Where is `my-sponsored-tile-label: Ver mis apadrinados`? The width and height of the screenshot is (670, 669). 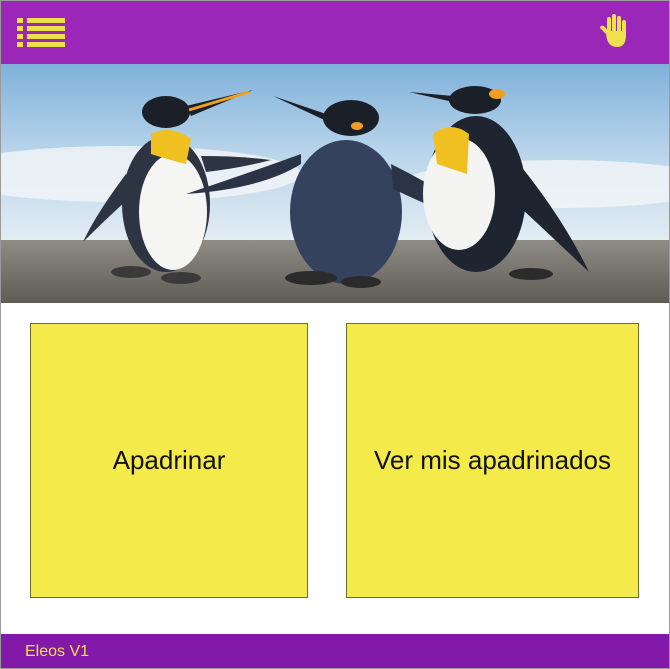 my-sponsored-tile-label: Ver mis apadrinados is located at coordinates (492, 460).